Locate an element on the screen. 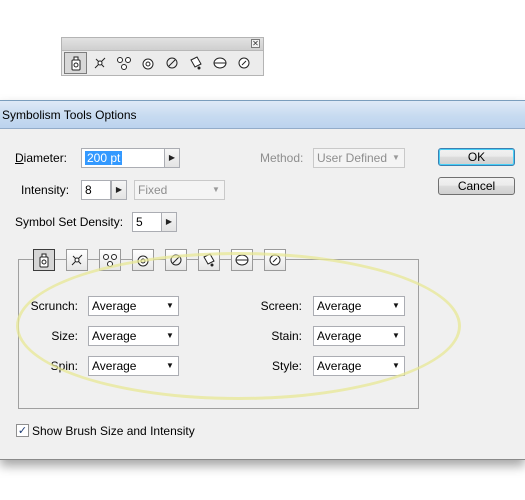  tool-row is located at coordinates (159, 260).